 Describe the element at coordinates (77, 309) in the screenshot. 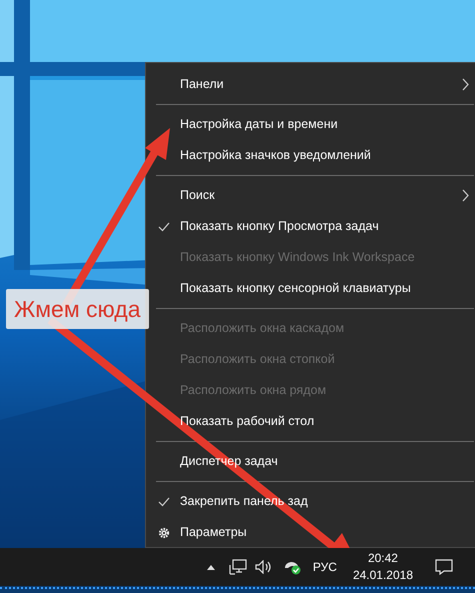

I see `annotation-label: Жмем сюда` at that location.